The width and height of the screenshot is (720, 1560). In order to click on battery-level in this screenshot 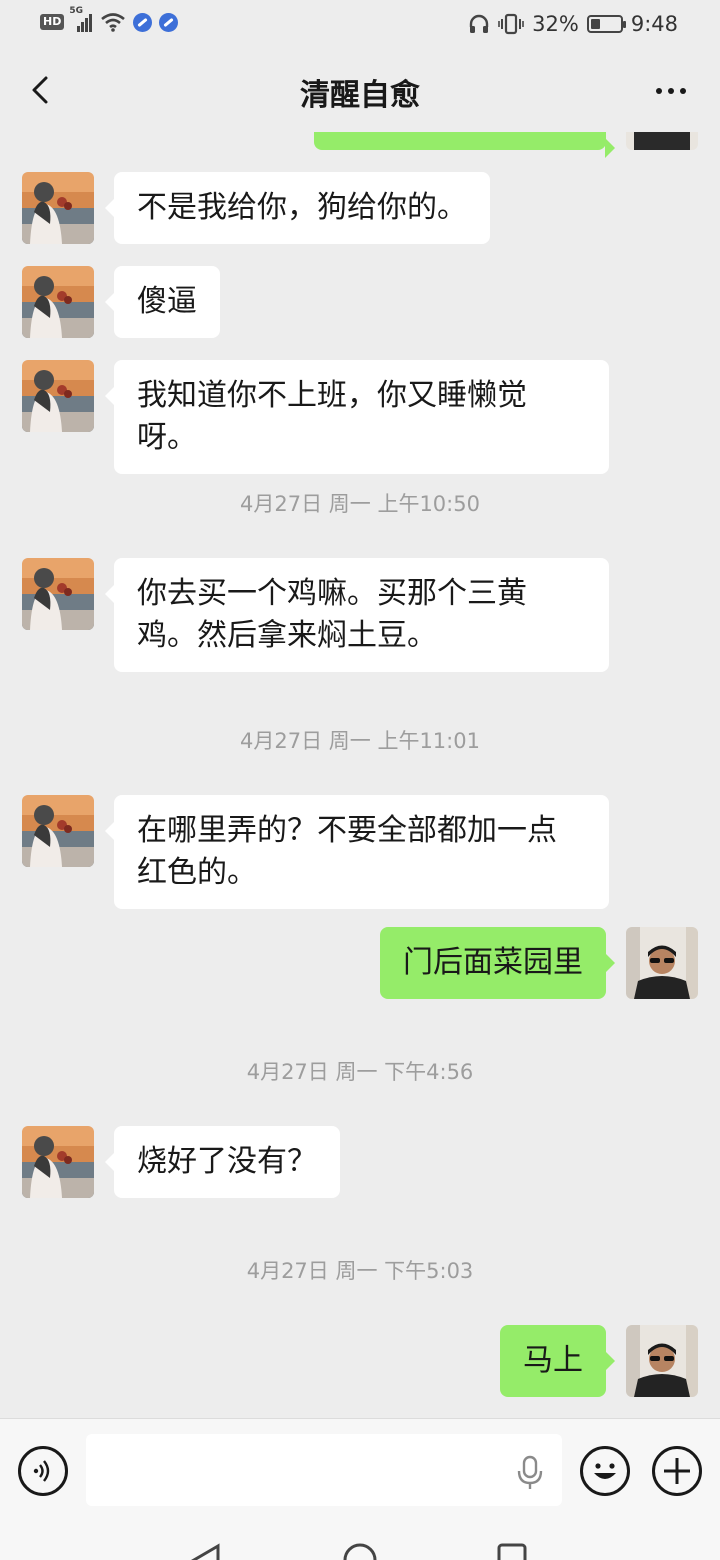, I will do `click(595, 24)`.